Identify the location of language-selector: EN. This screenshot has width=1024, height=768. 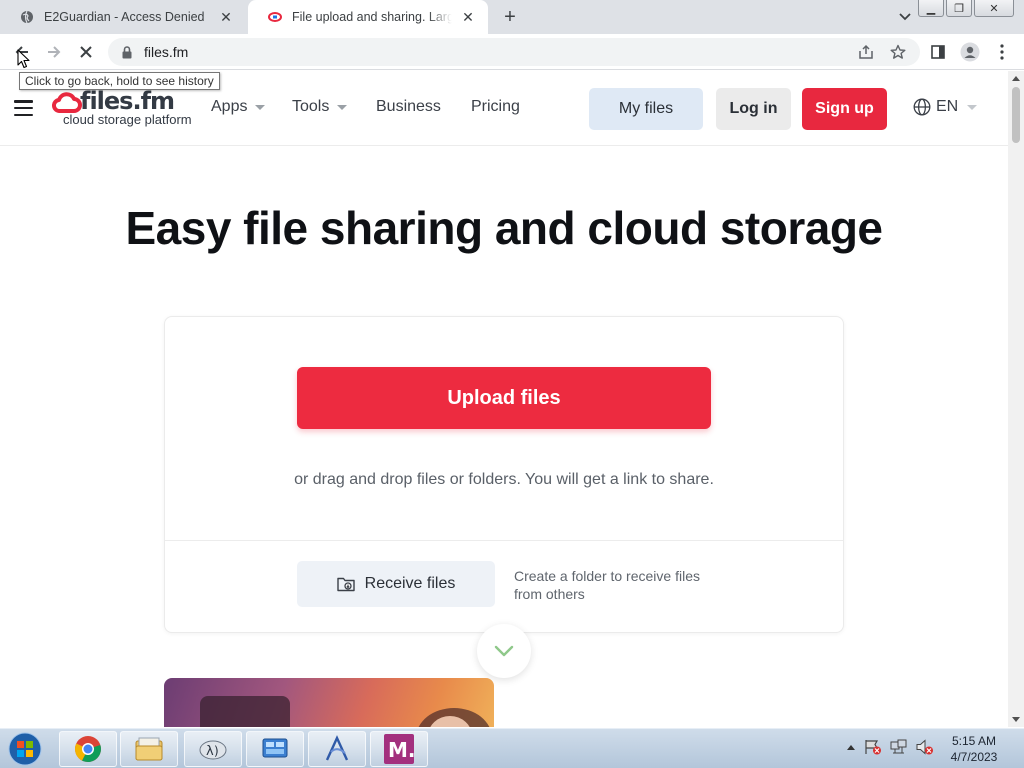
(945, 107).